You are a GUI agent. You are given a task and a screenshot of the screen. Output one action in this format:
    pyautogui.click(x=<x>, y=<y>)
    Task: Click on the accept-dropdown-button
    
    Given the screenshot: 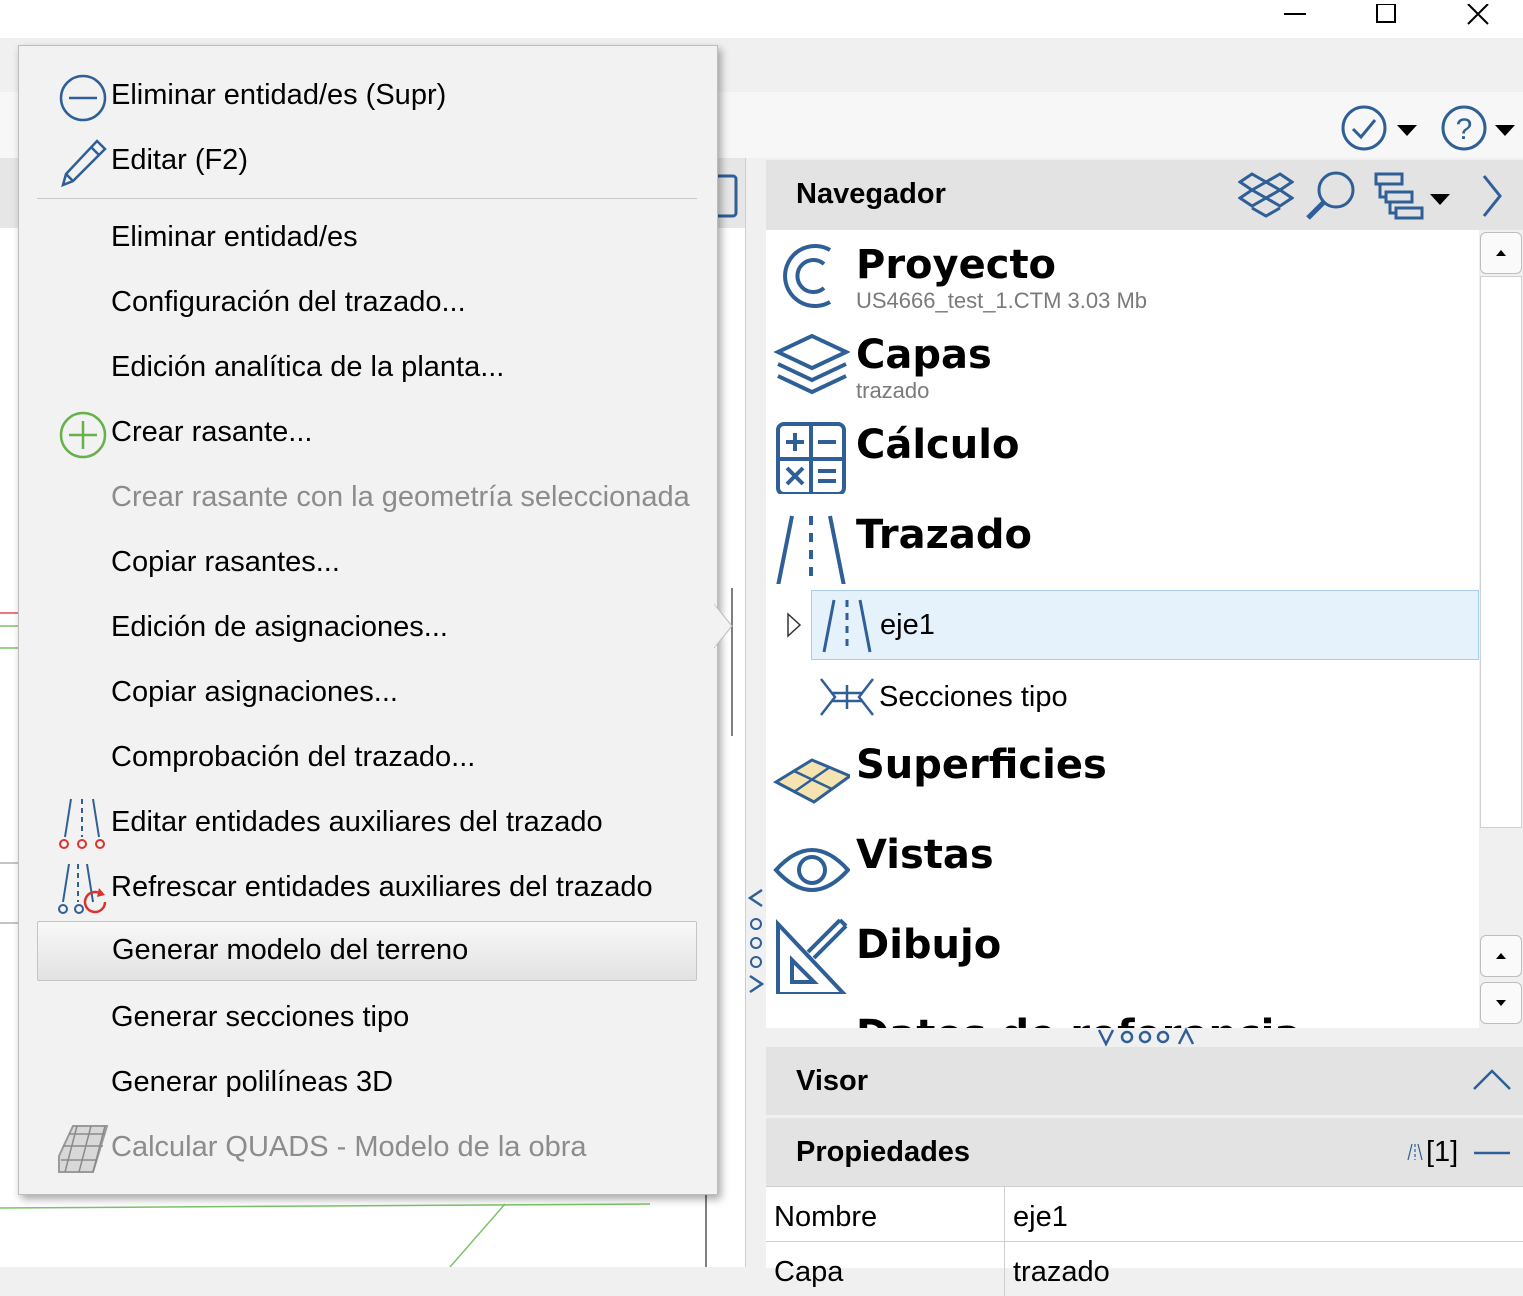 What is the action you would take?
    pyautogui.click(x=1379, y=130)
    